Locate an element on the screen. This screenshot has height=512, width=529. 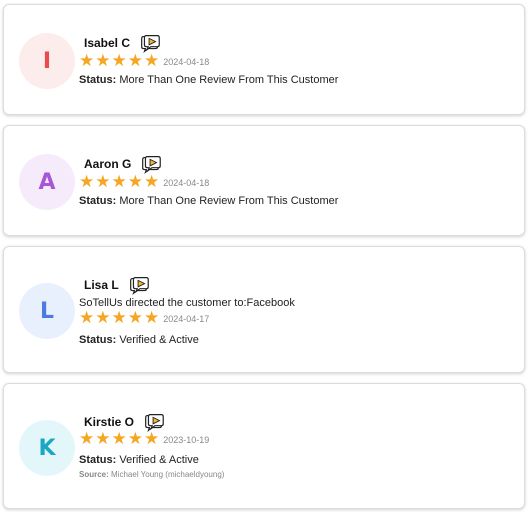
star-rating: ★ ★ ★ ★ ★ 2023-10-19 is located at coordinates (144, 439).